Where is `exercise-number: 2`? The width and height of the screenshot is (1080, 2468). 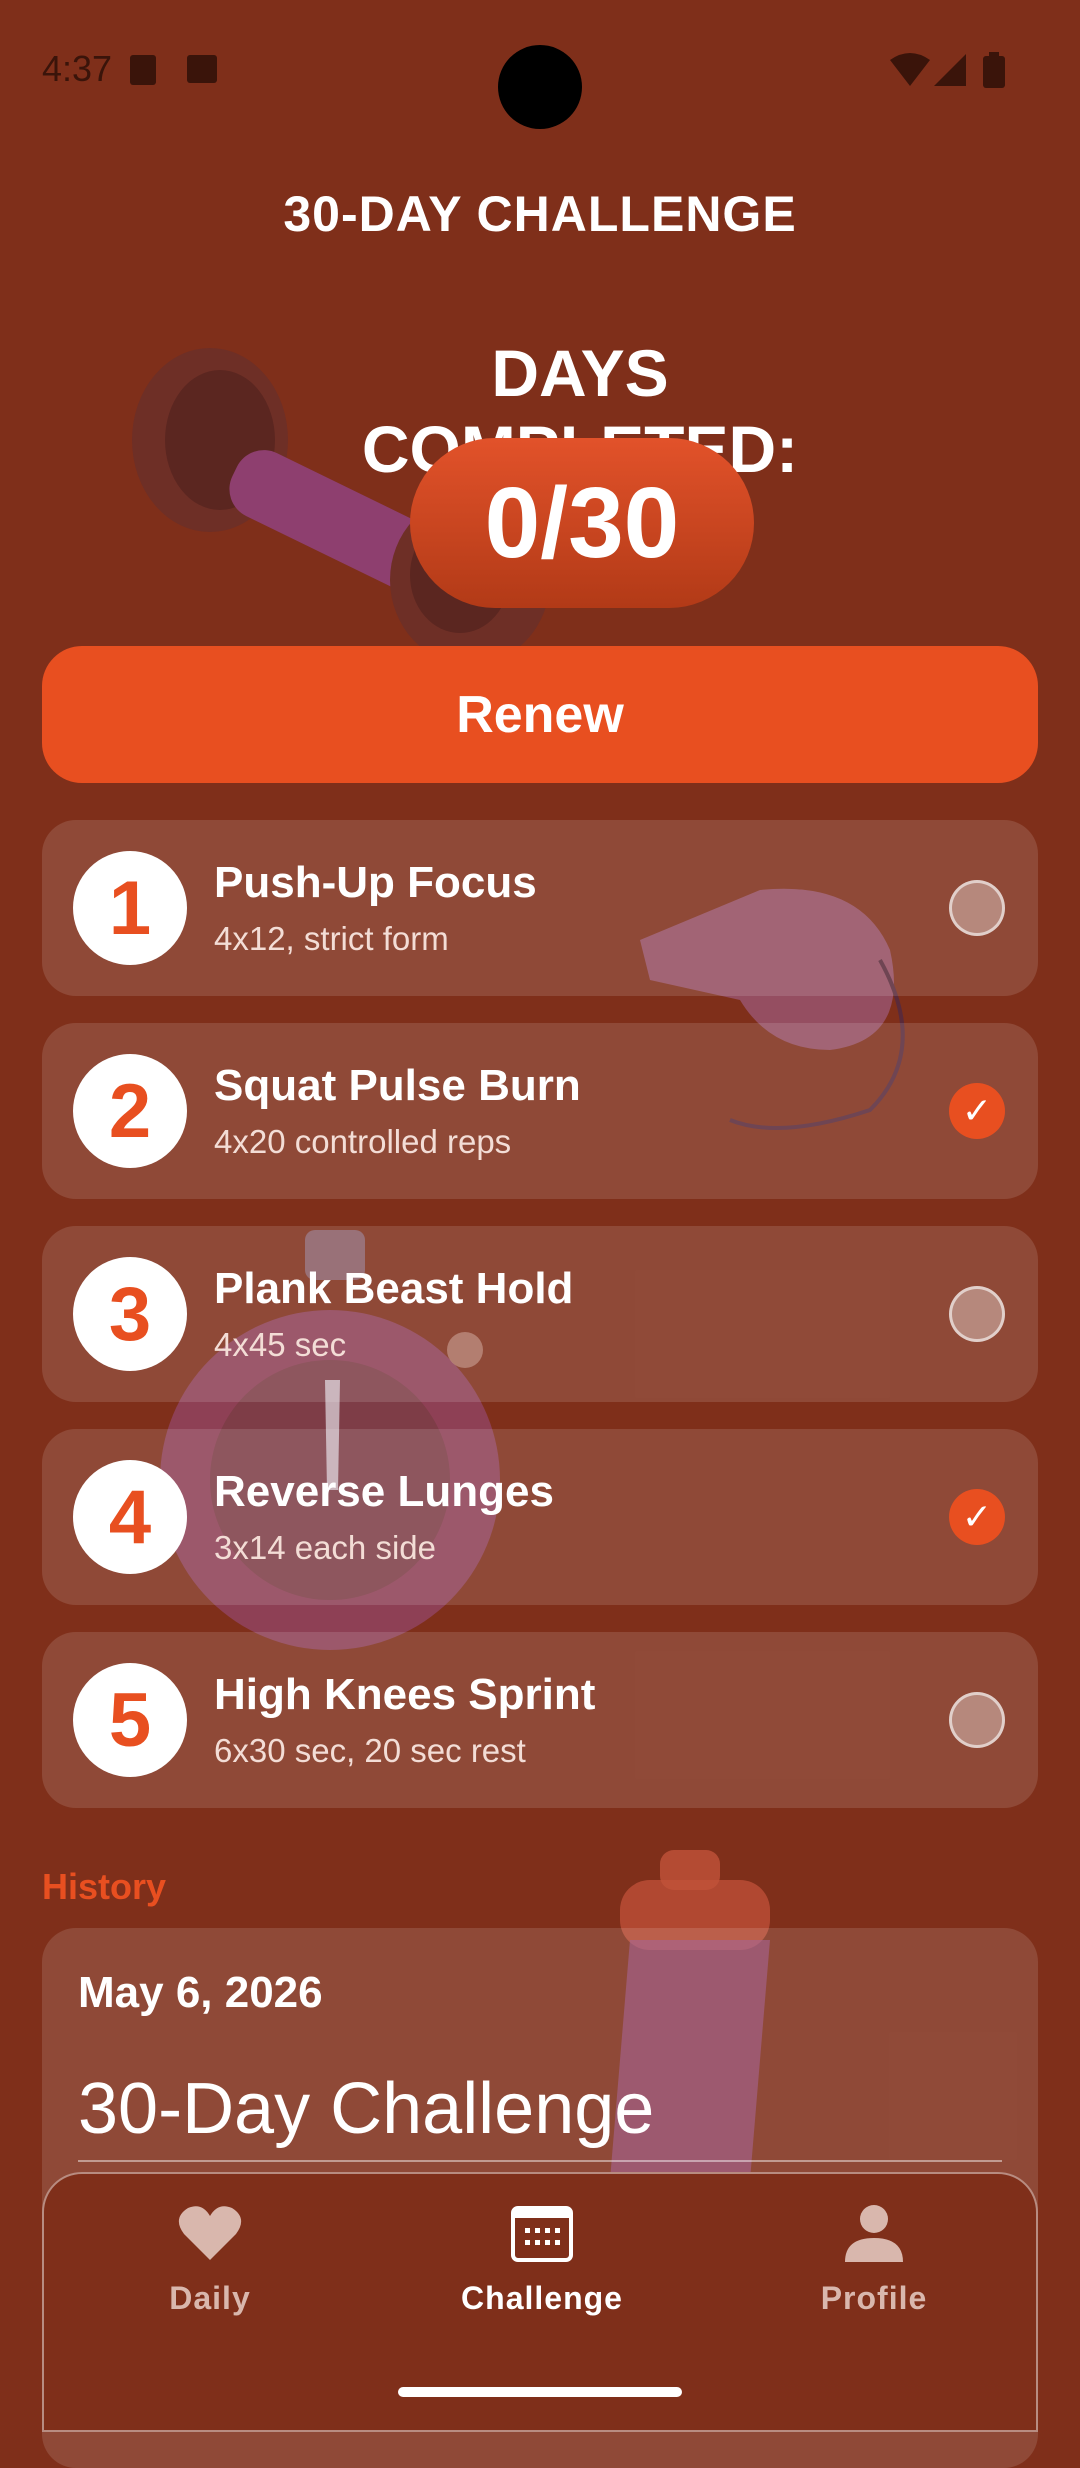
exercise-number: 2 is located at coordinates (130, 1111).